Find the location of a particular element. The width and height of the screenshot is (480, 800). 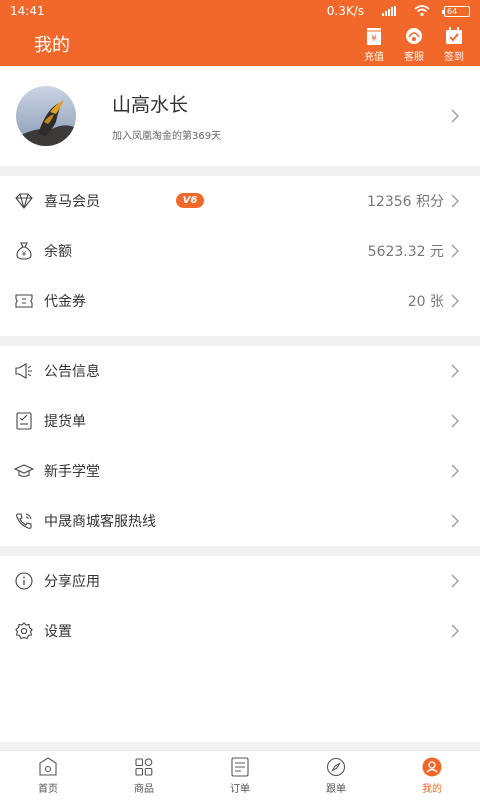

recharge-icon: ¥ is located at coordinates (374, 36).